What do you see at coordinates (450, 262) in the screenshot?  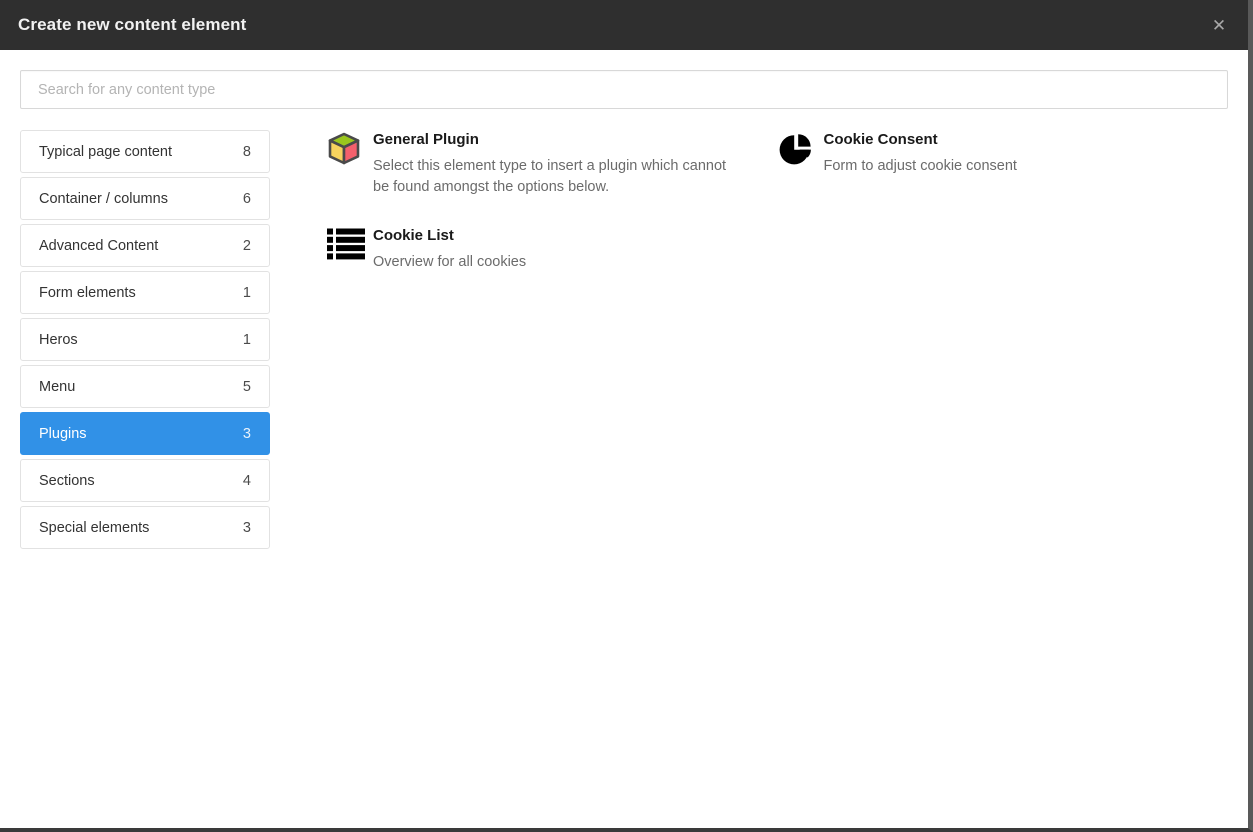 I see `element-description: Overview for all cookies` at bounding box center [450, 262].